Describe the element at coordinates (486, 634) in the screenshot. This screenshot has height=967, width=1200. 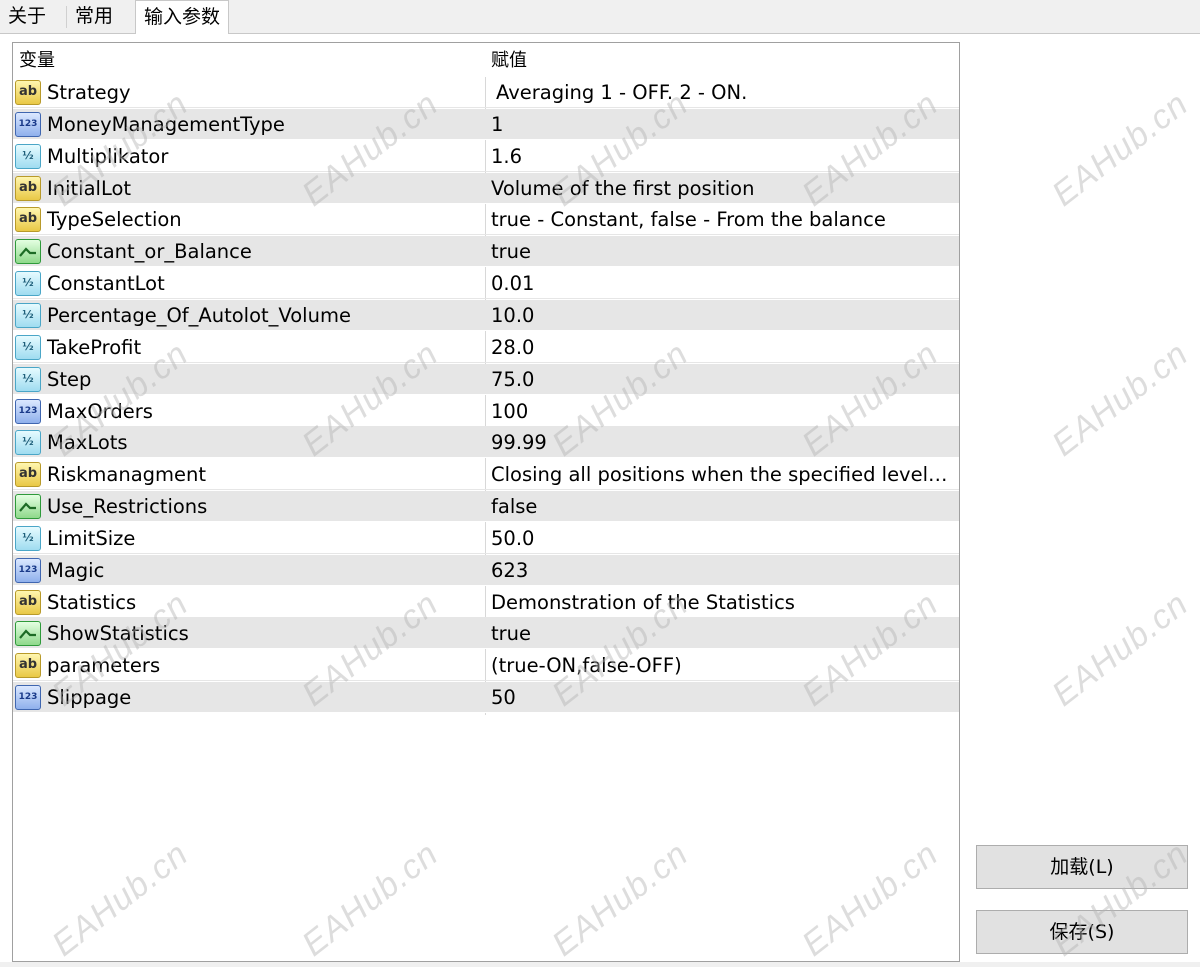
I see `table-row: ShowStatistics true` at that location.